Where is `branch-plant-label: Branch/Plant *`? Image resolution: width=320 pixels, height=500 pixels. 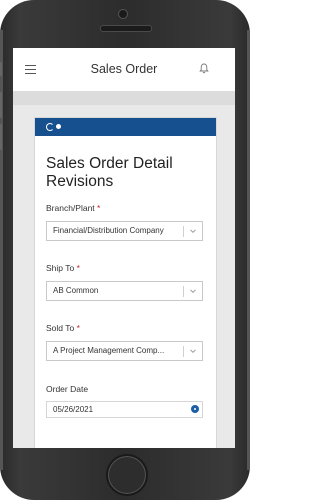 branch-plant-label: Branch/Plant * is located at coordinates (73, 208).